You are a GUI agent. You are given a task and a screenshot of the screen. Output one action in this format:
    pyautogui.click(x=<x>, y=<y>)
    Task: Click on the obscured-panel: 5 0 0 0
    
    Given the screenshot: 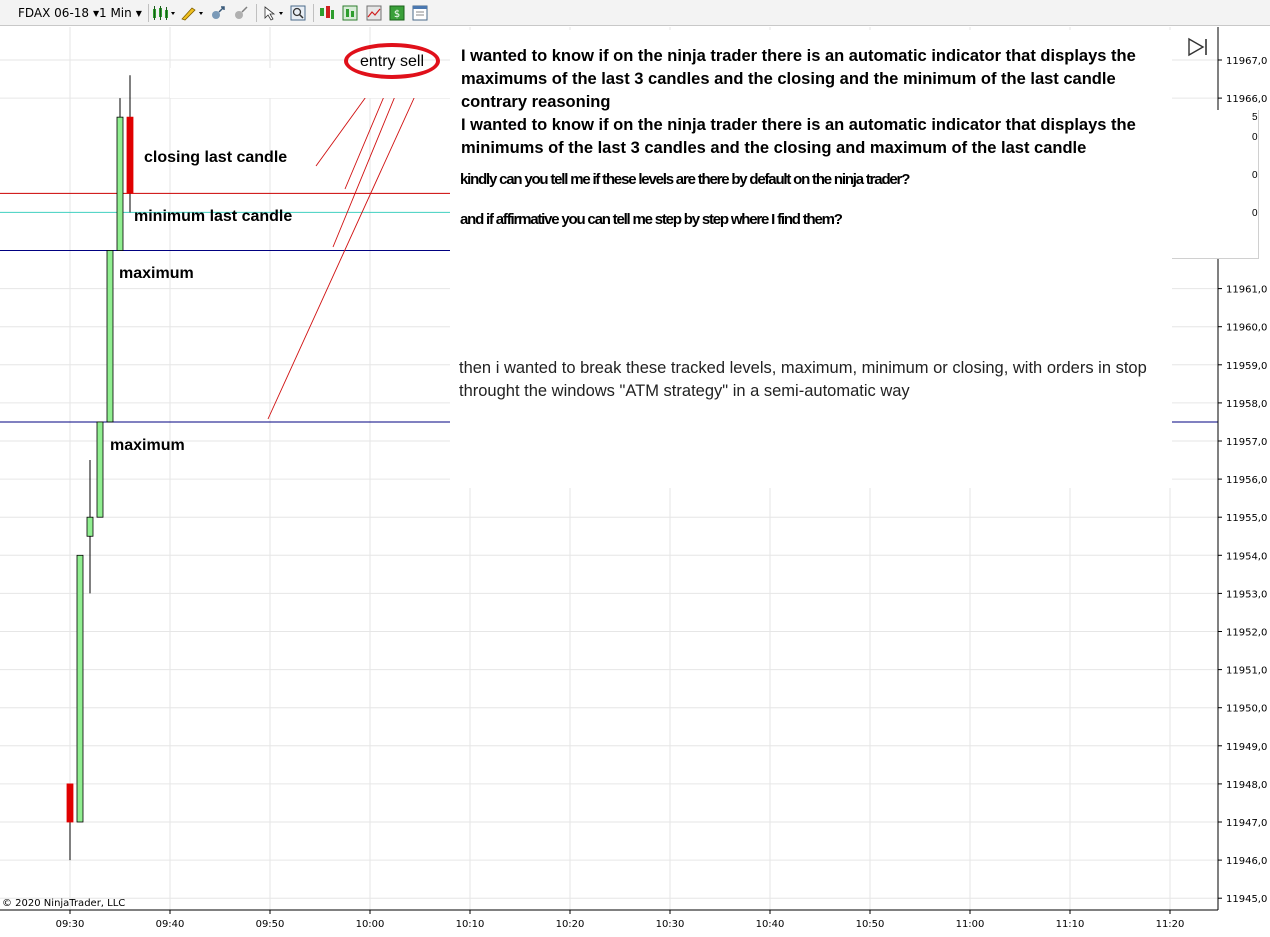 What is the action you would take?
    pyautogui.click(x=1215, y=184)
    